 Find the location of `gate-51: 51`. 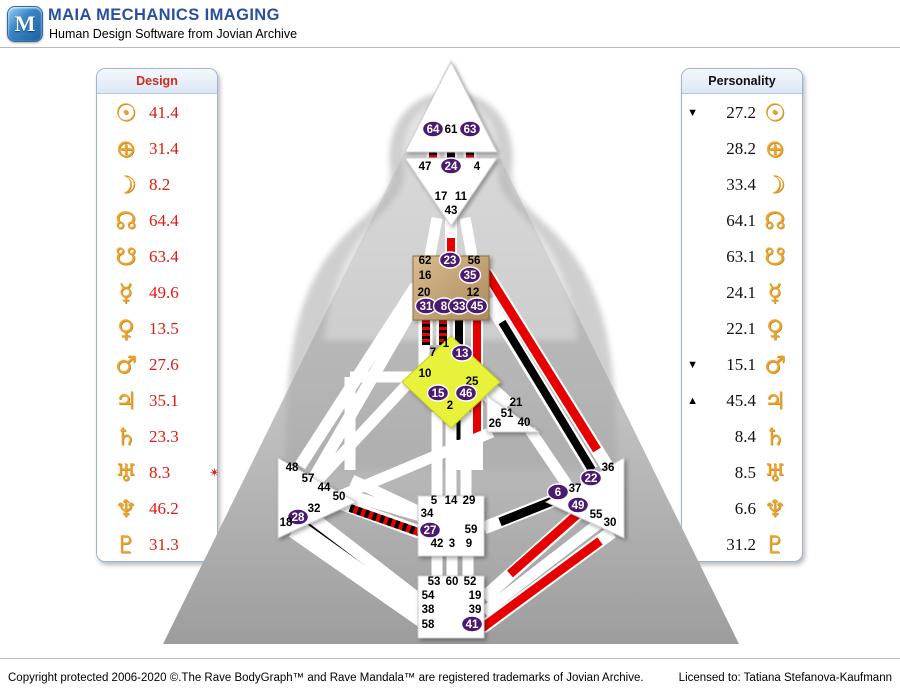

gate-51: 51 is located at coordinates (507, 414).